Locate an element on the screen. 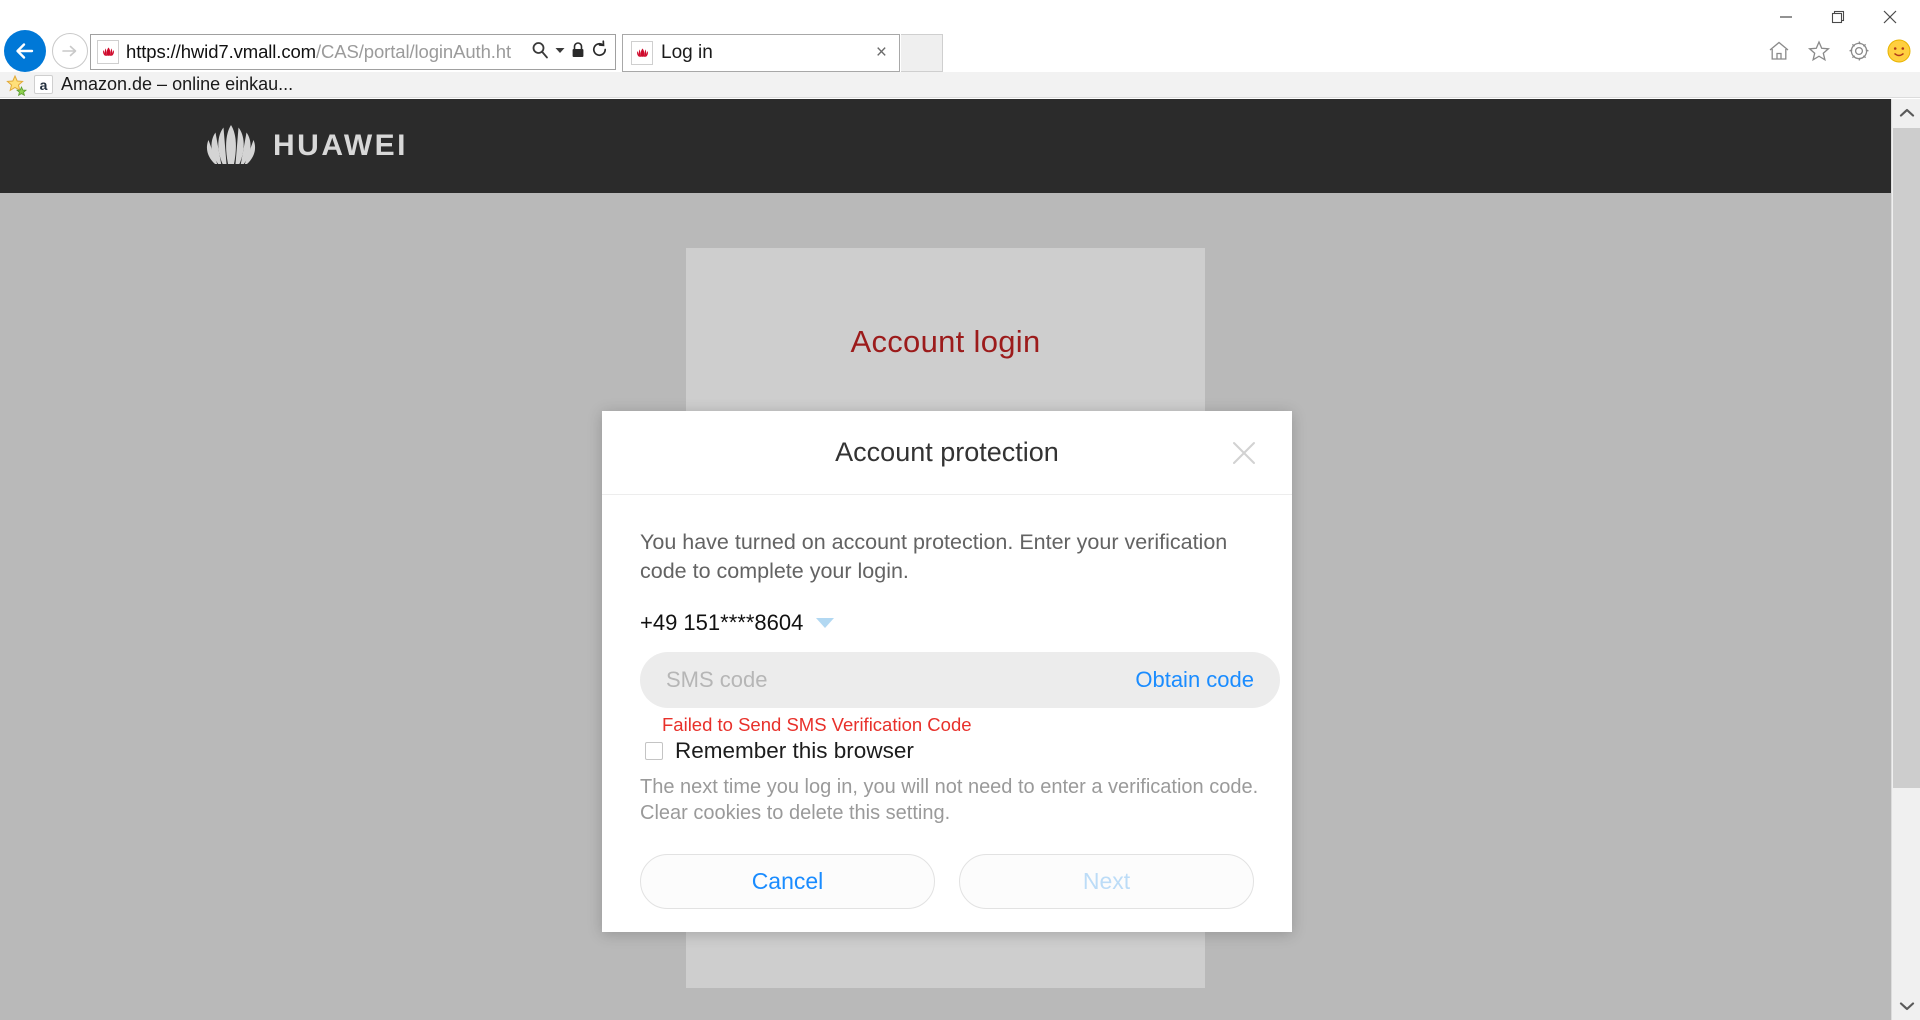 The height and width of the screenshot is (1020, 1920). sms-error-message: Failed to Send SMS Verification Code is located at coordinates (817, 725).